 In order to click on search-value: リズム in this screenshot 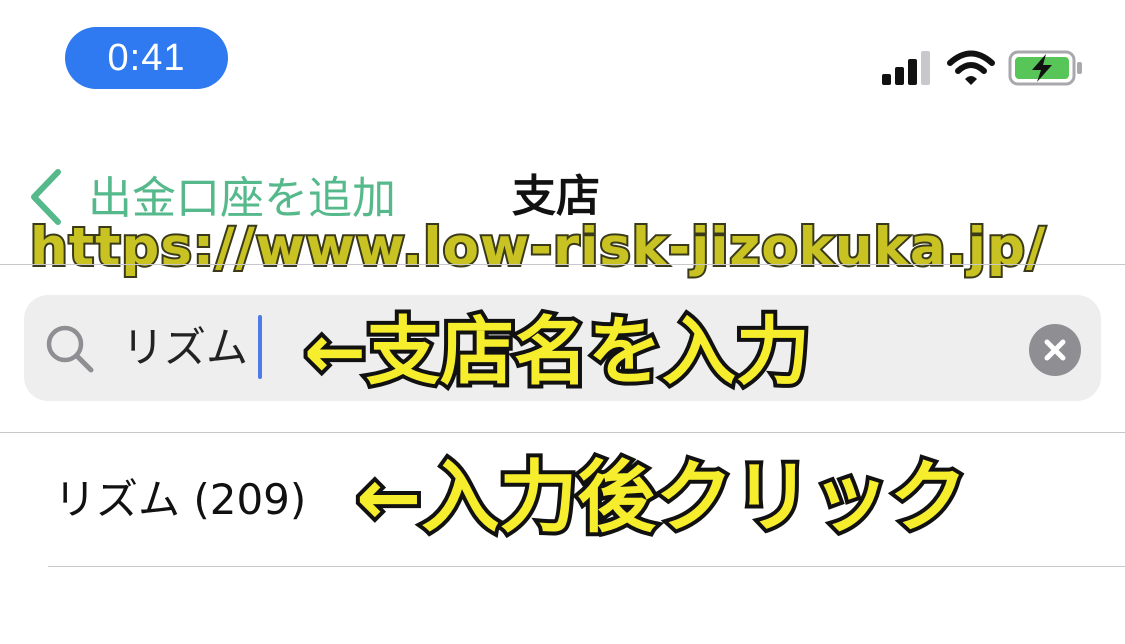, I will do `click(185, 348)`.